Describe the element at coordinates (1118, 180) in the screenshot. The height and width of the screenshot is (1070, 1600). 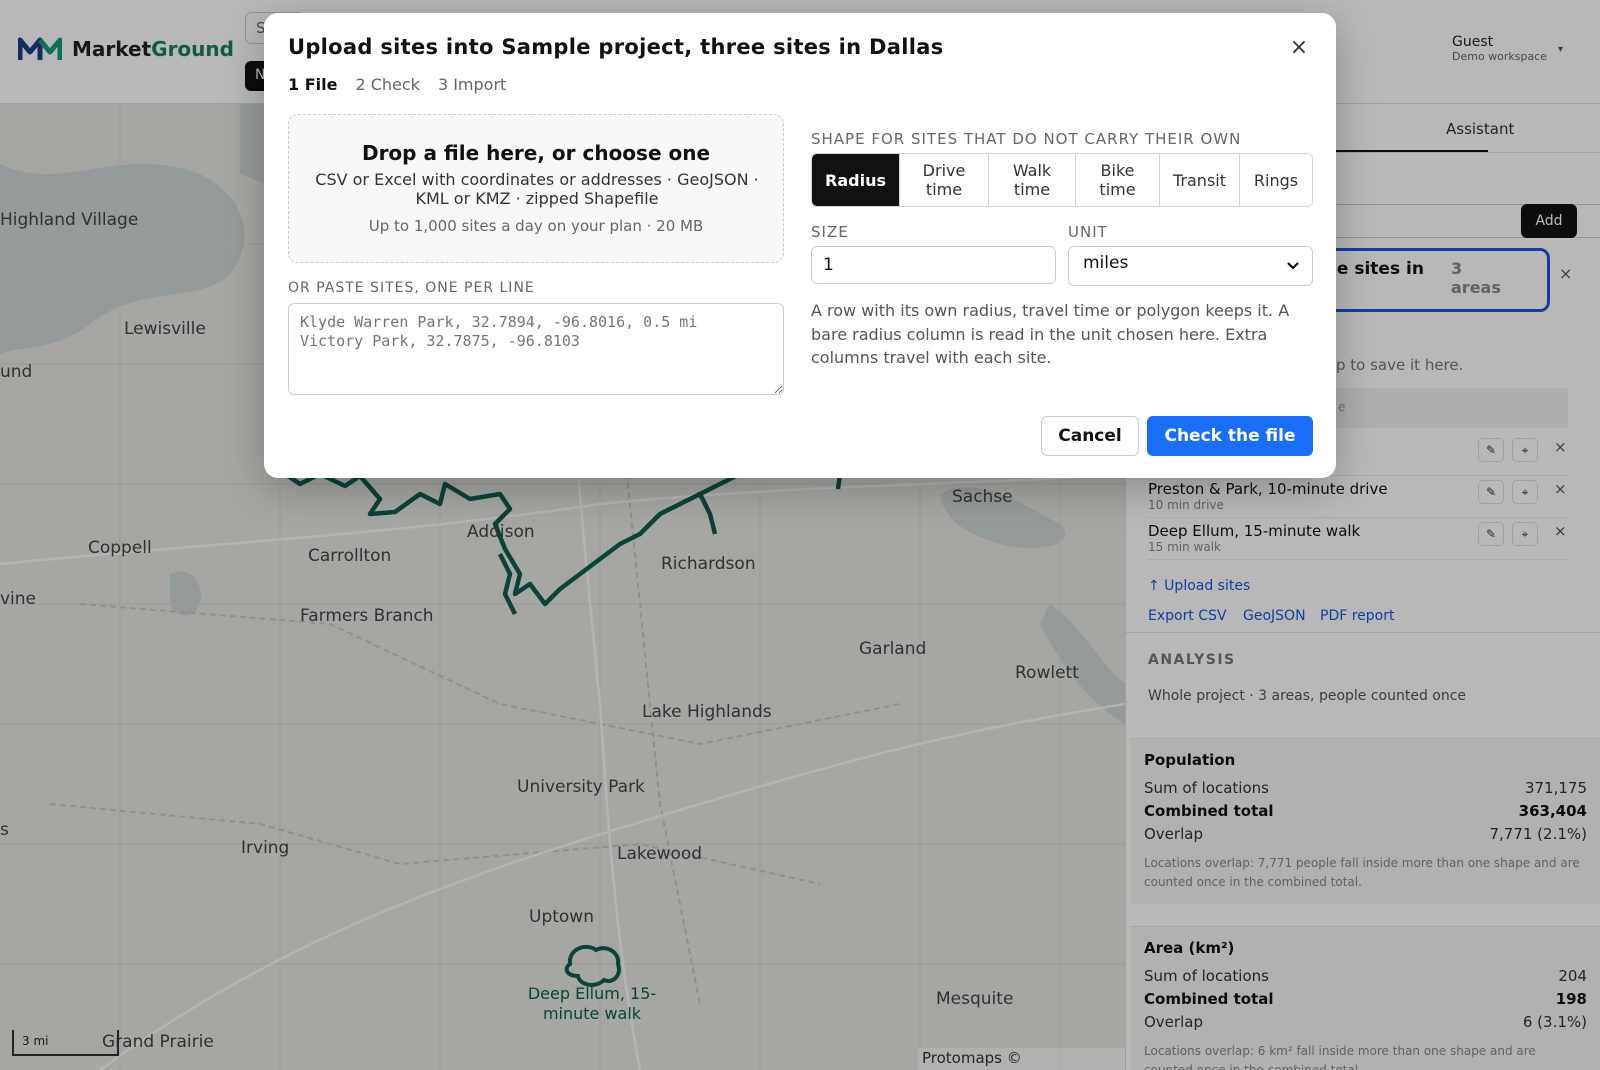
I see `shape-bike-time-button: Bike time` at that location.